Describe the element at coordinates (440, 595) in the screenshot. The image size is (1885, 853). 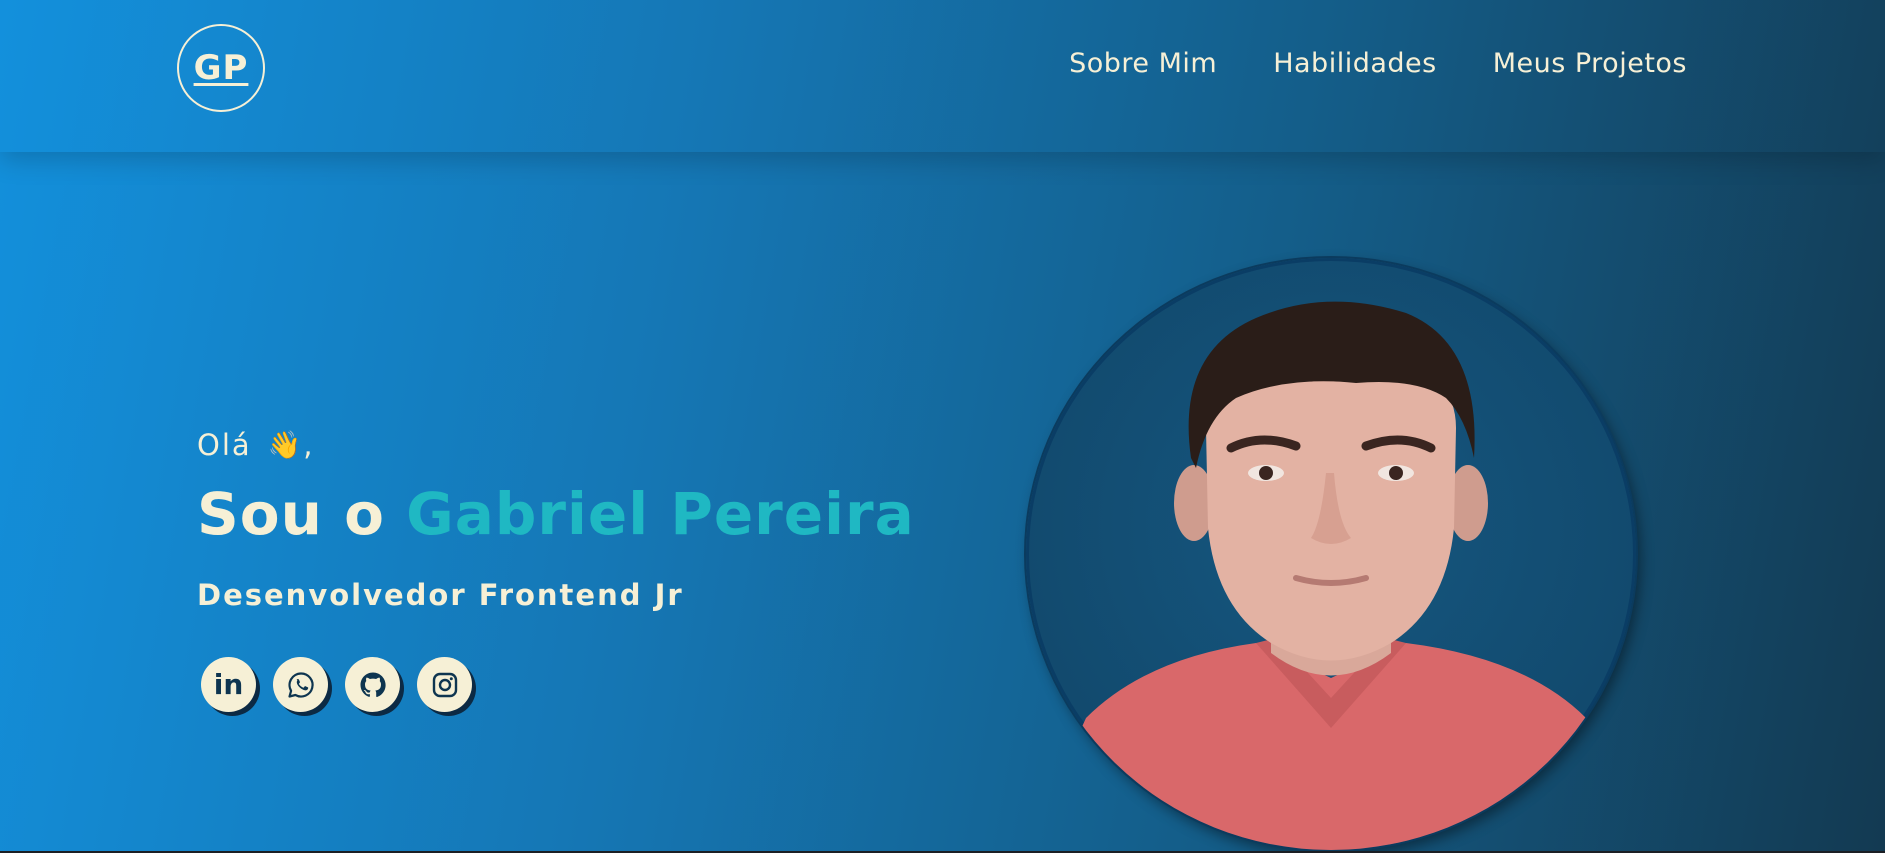
I see `job-role: Desenvolvedor Frontend Jr` at that location.